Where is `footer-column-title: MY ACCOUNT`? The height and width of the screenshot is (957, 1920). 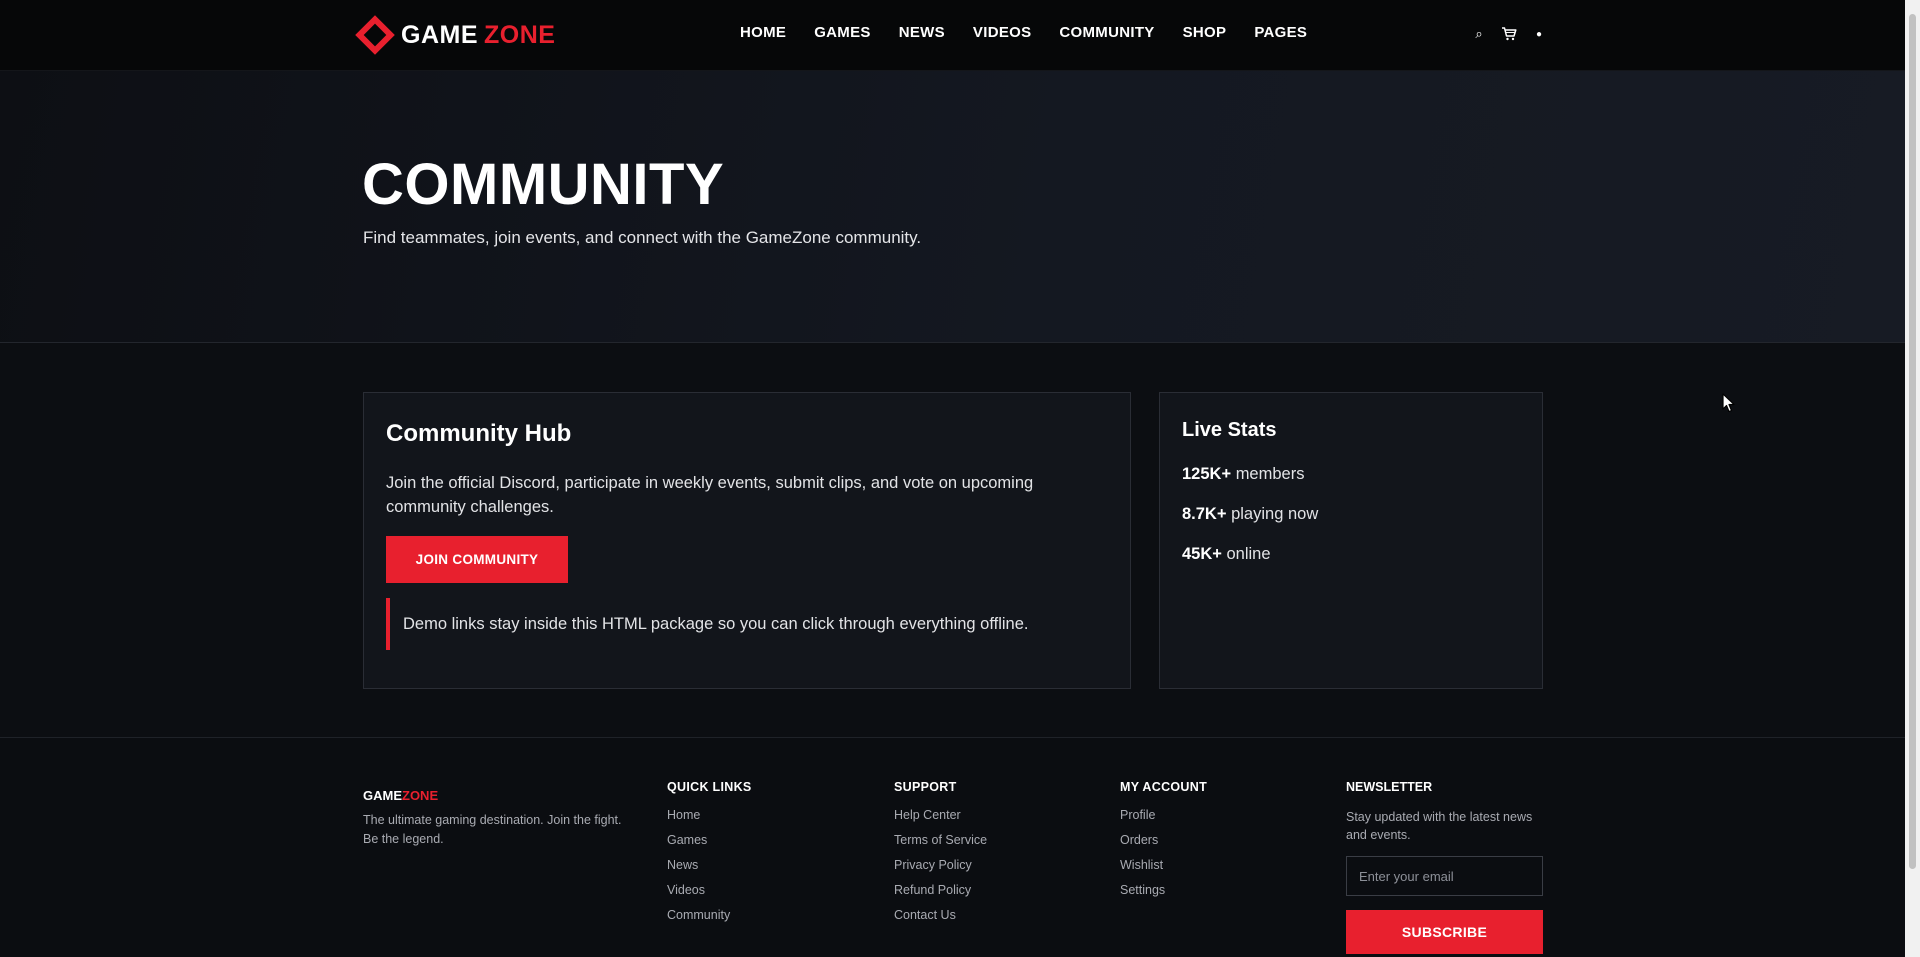
footer-column-title: MY ACCOUNT is located at coordinates (1164, 787).